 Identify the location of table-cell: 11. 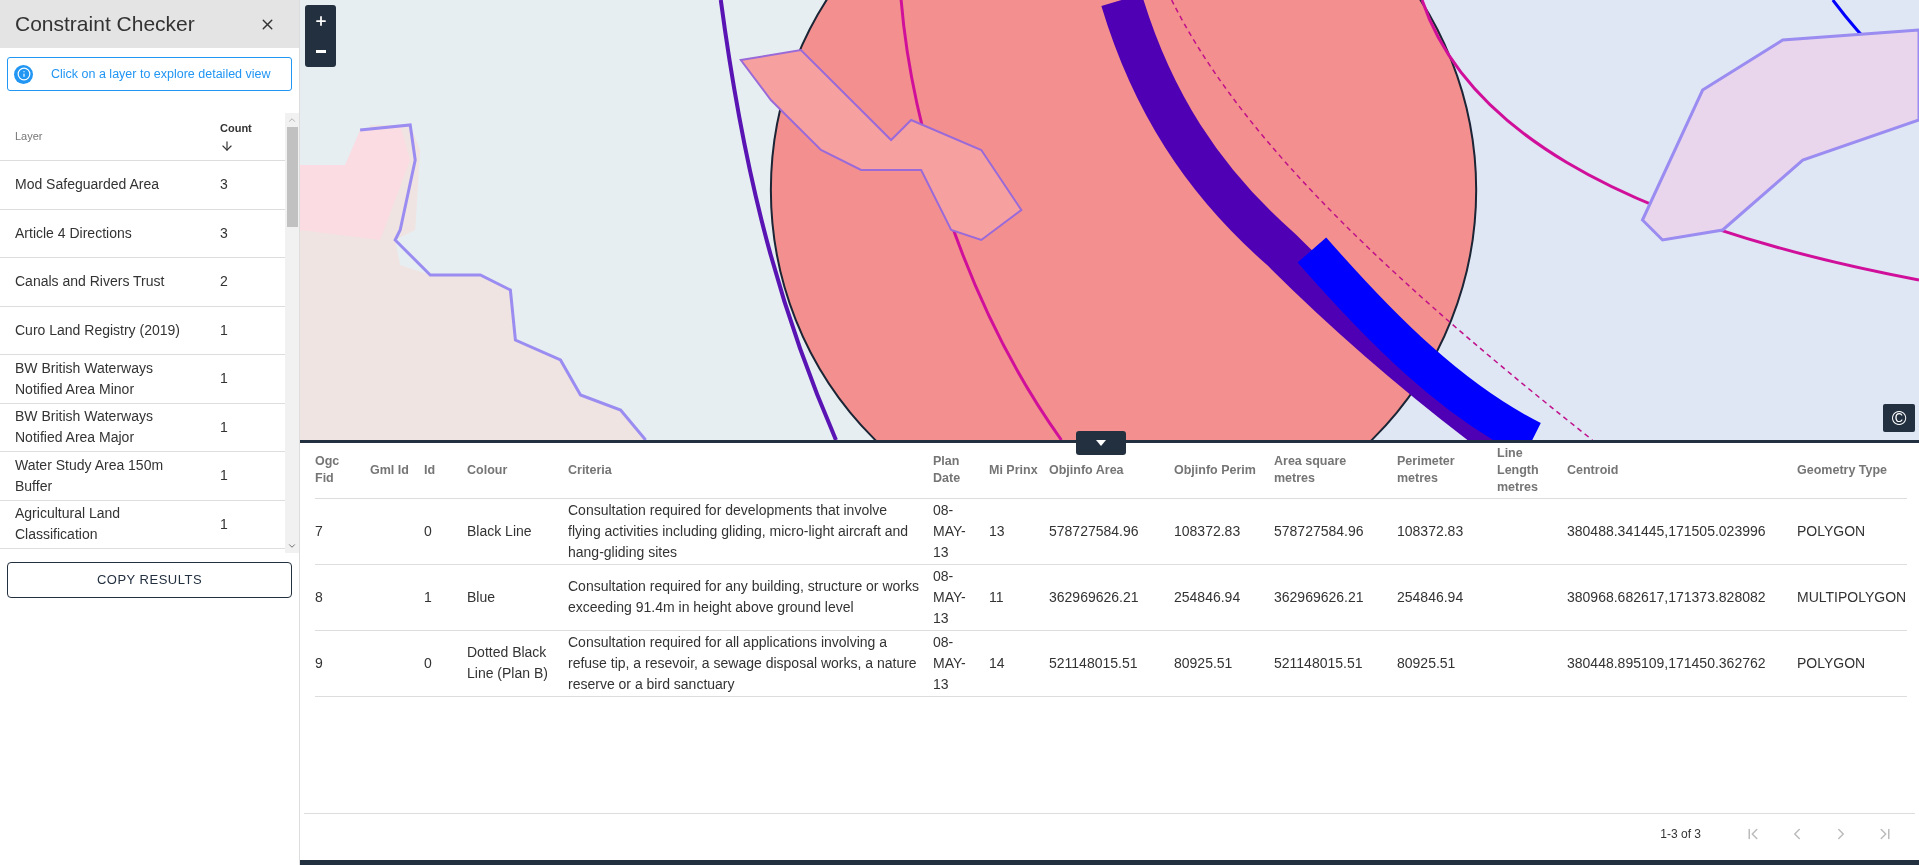
(996, 596).